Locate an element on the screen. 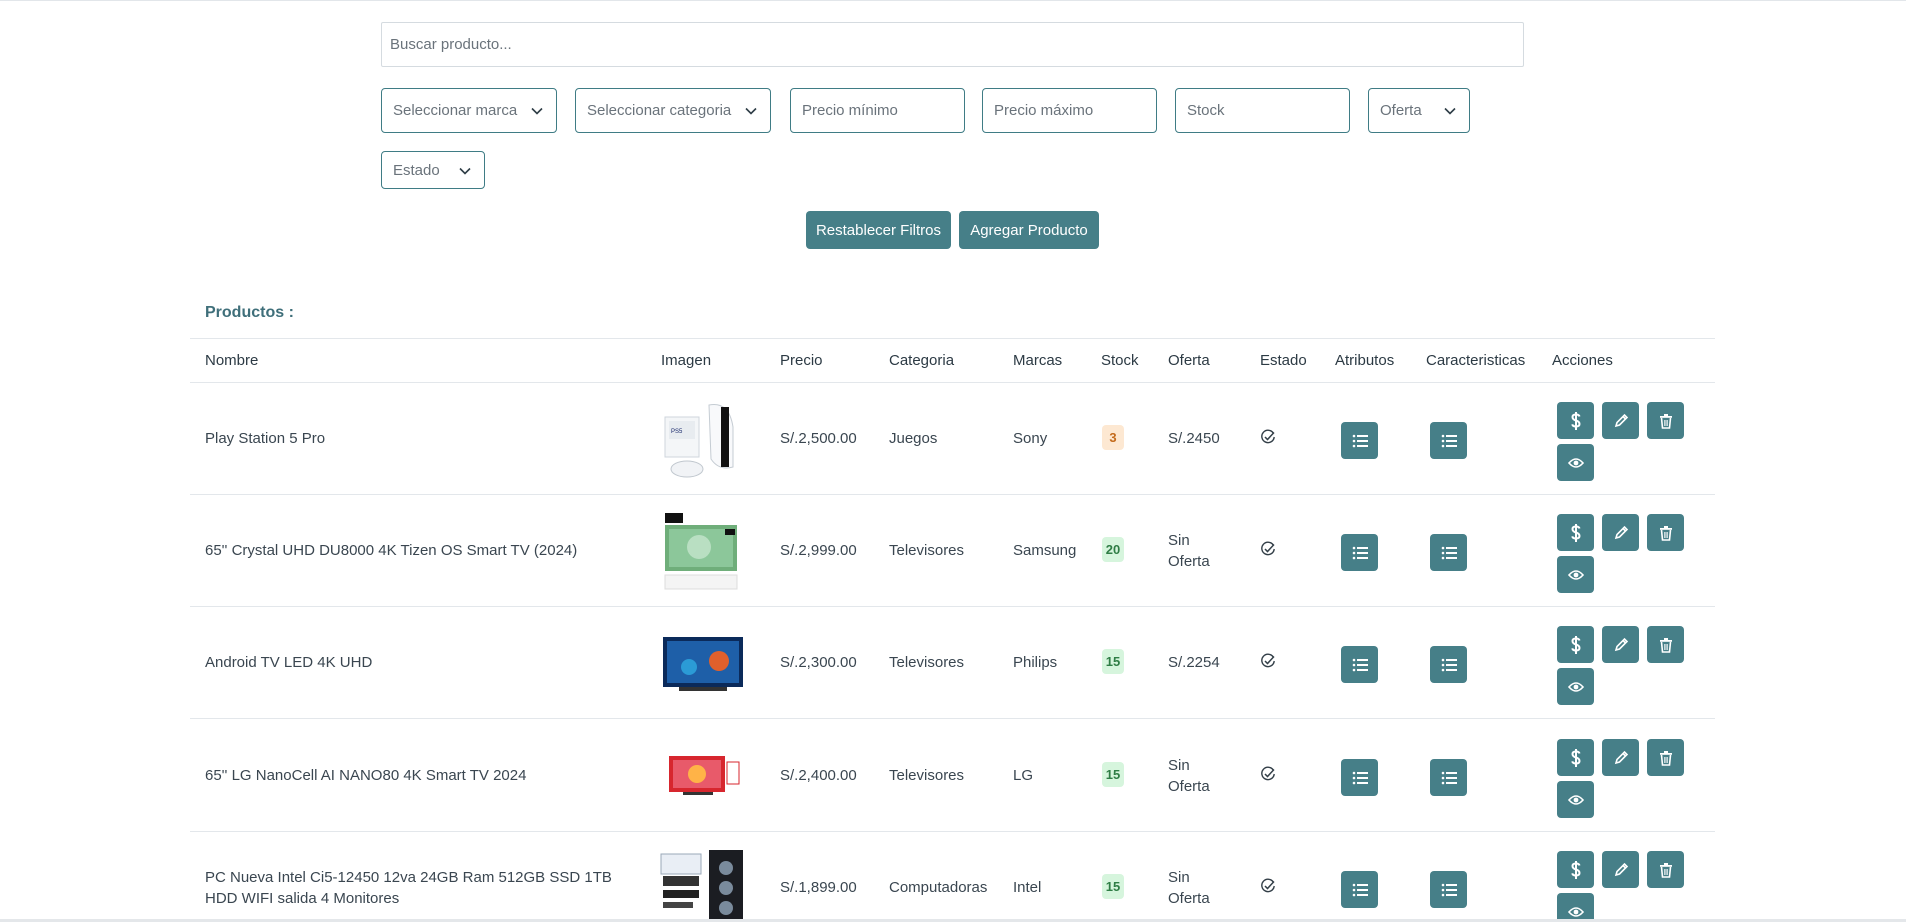 The width and height of the screenshot is (1906, 922). category-select-label: Seleccionar categoria is located at coordinates (659, 110).